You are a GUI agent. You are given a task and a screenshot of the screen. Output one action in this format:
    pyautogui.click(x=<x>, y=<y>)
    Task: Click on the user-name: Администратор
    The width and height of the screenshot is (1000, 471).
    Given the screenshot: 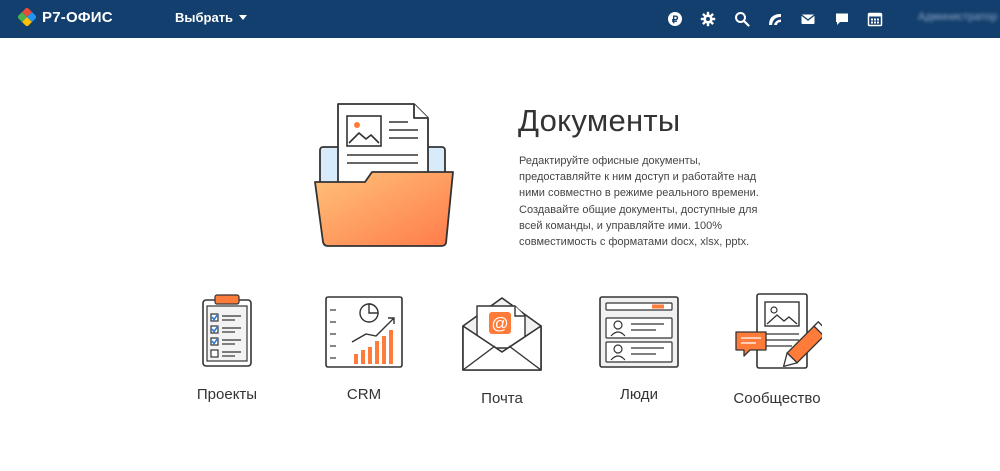 What is the action you would take?
    pyautogui.click(x=958, y=17)
    